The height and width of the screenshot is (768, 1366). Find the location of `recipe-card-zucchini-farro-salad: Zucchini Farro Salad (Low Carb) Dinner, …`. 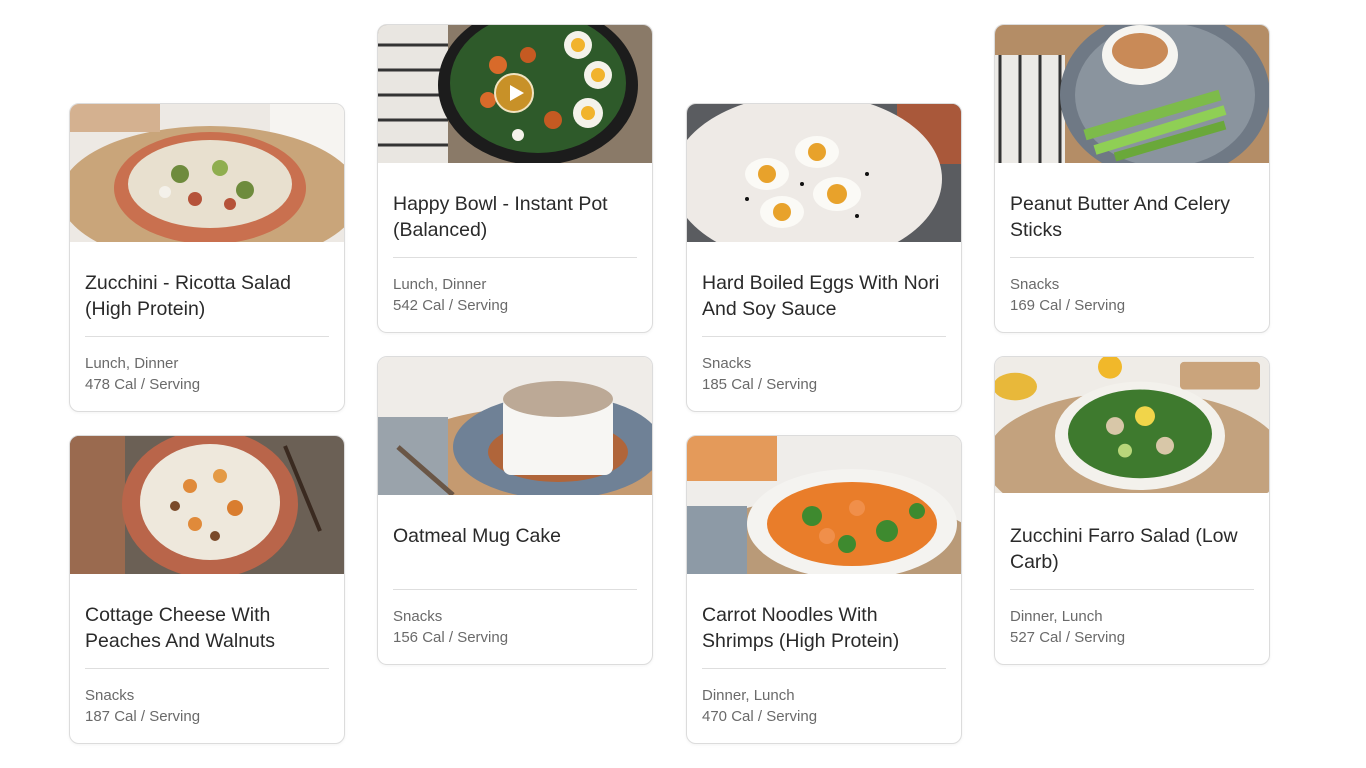

recipe-card-zucchini-farro-salad: Zucchini Farro Salad (Low Carb) Dinner, … is located at coordinates (1132, 510).